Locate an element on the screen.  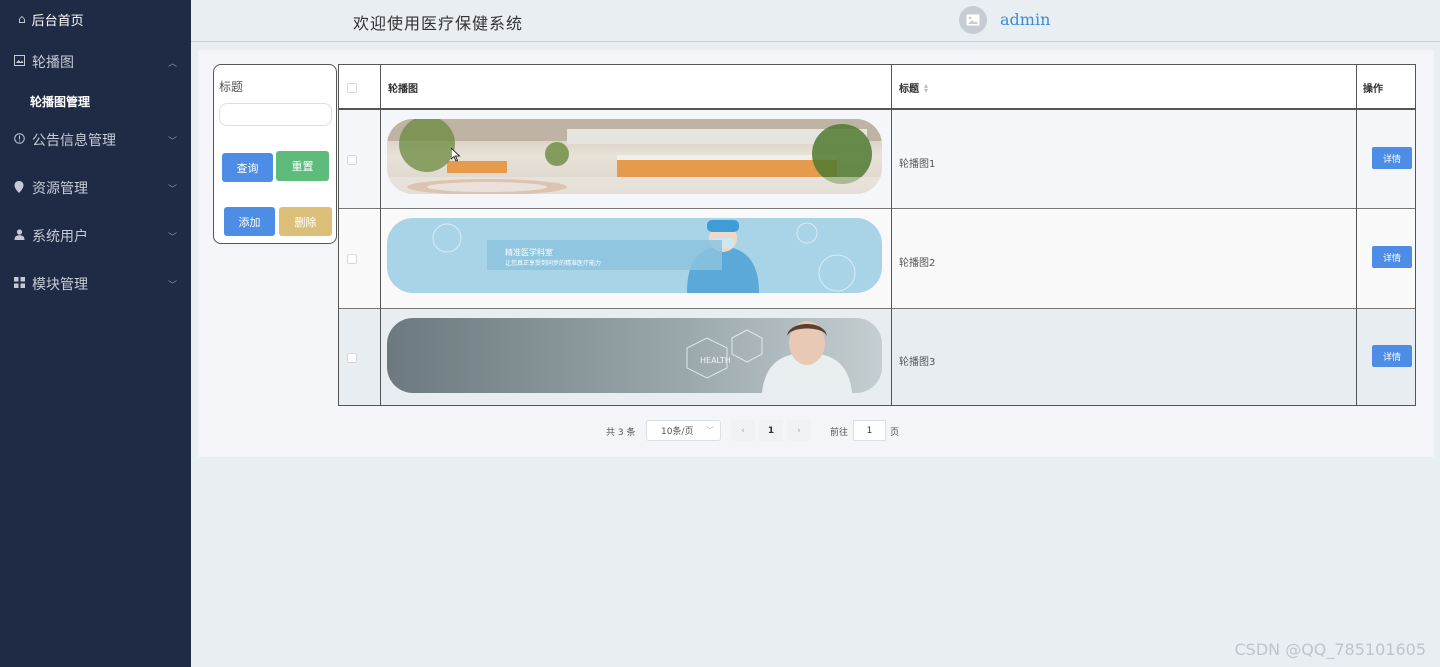
banner-text-1: 精准医学科室 is located at coordinates (529, 252).